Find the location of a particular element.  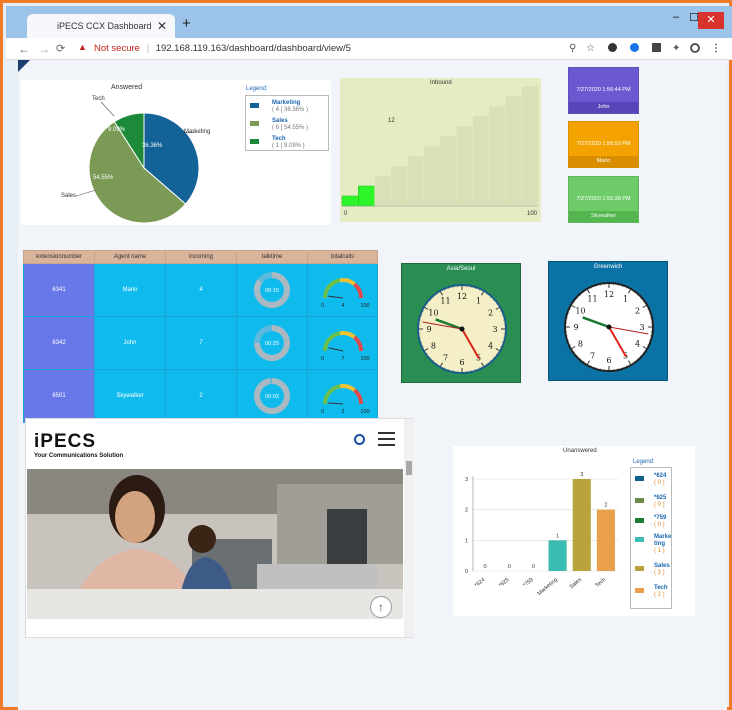

browser-tab: iPECS CCX Dashboard ✕ is located at coordinates (101, 27).